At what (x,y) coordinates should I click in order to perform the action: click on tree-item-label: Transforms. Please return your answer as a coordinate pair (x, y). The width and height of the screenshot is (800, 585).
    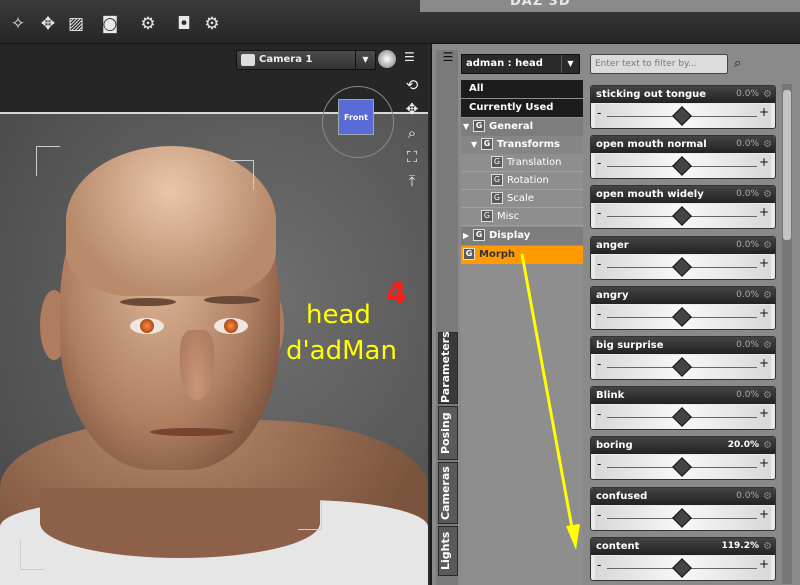
    Looking at the image, I should click on (528, 144).